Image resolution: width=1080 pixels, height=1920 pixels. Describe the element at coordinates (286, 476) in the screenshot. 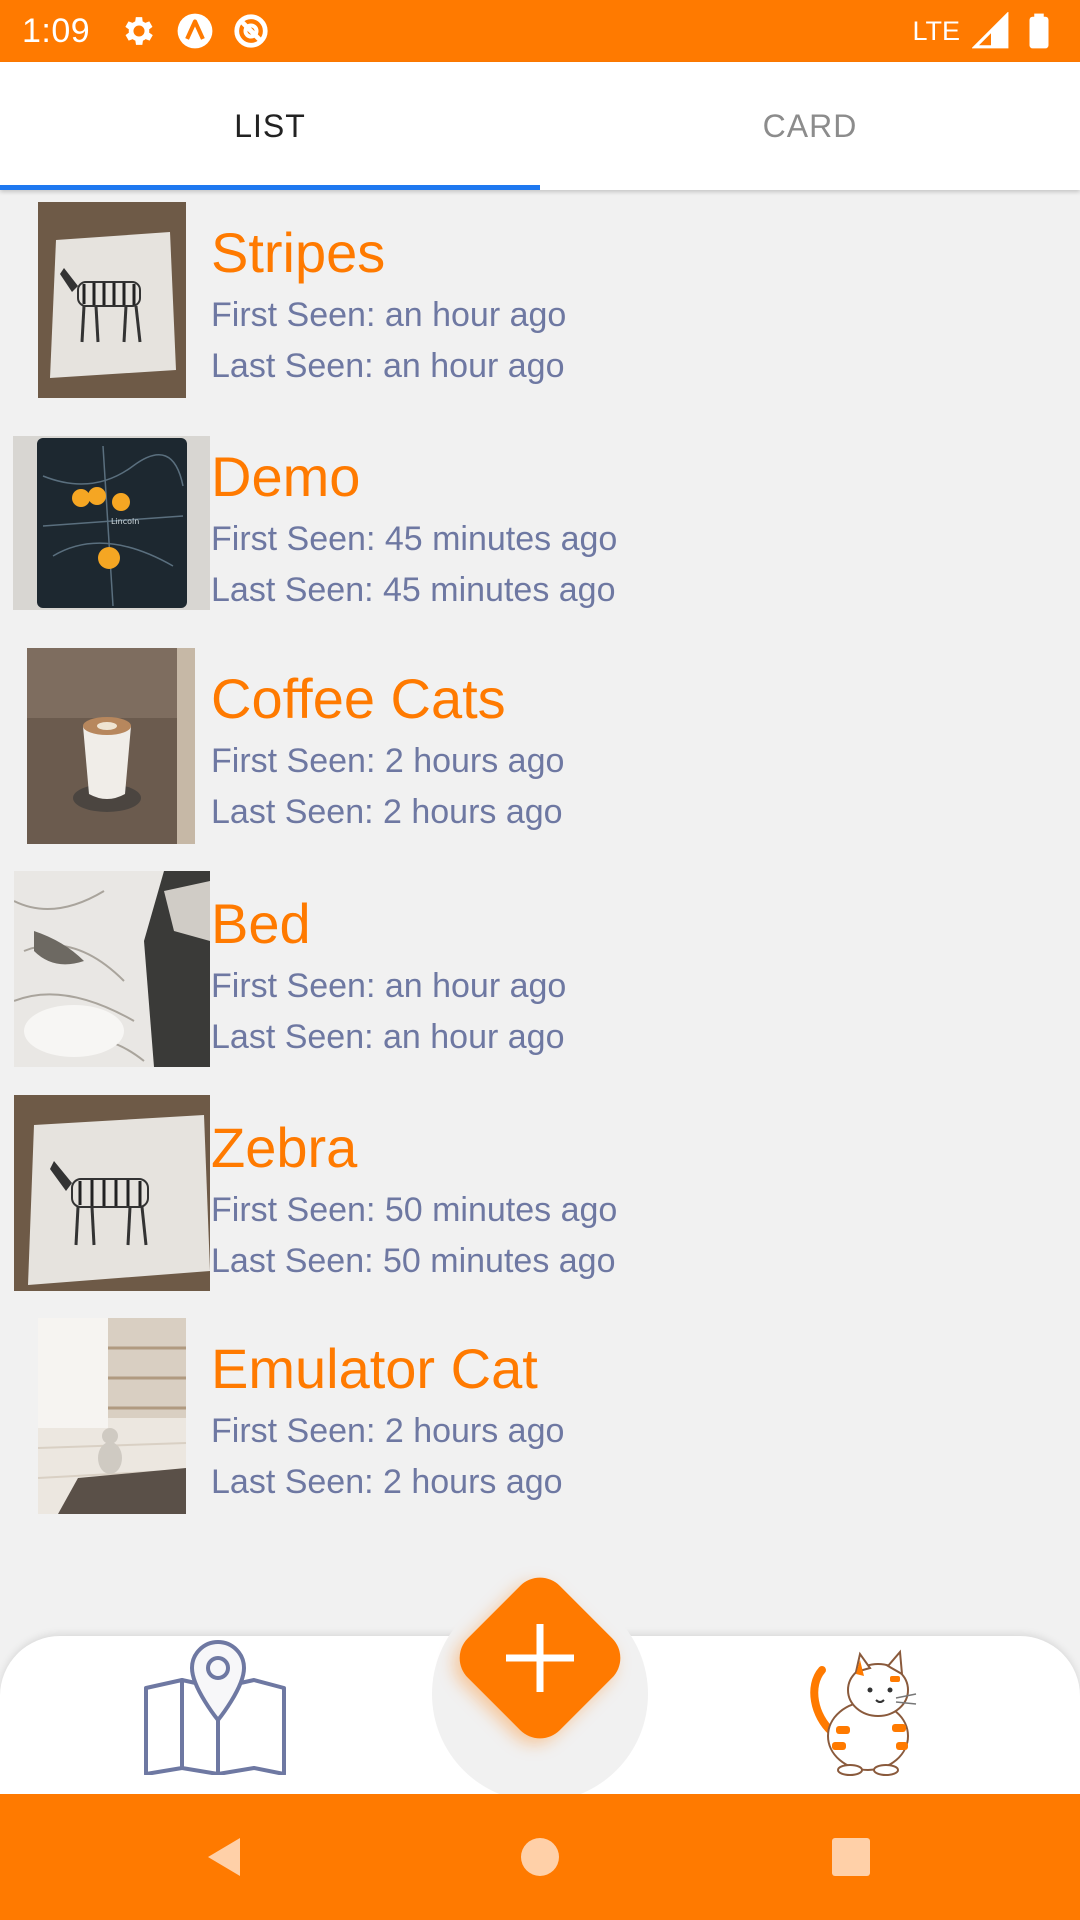

I see `item-title: Demo` at that location.